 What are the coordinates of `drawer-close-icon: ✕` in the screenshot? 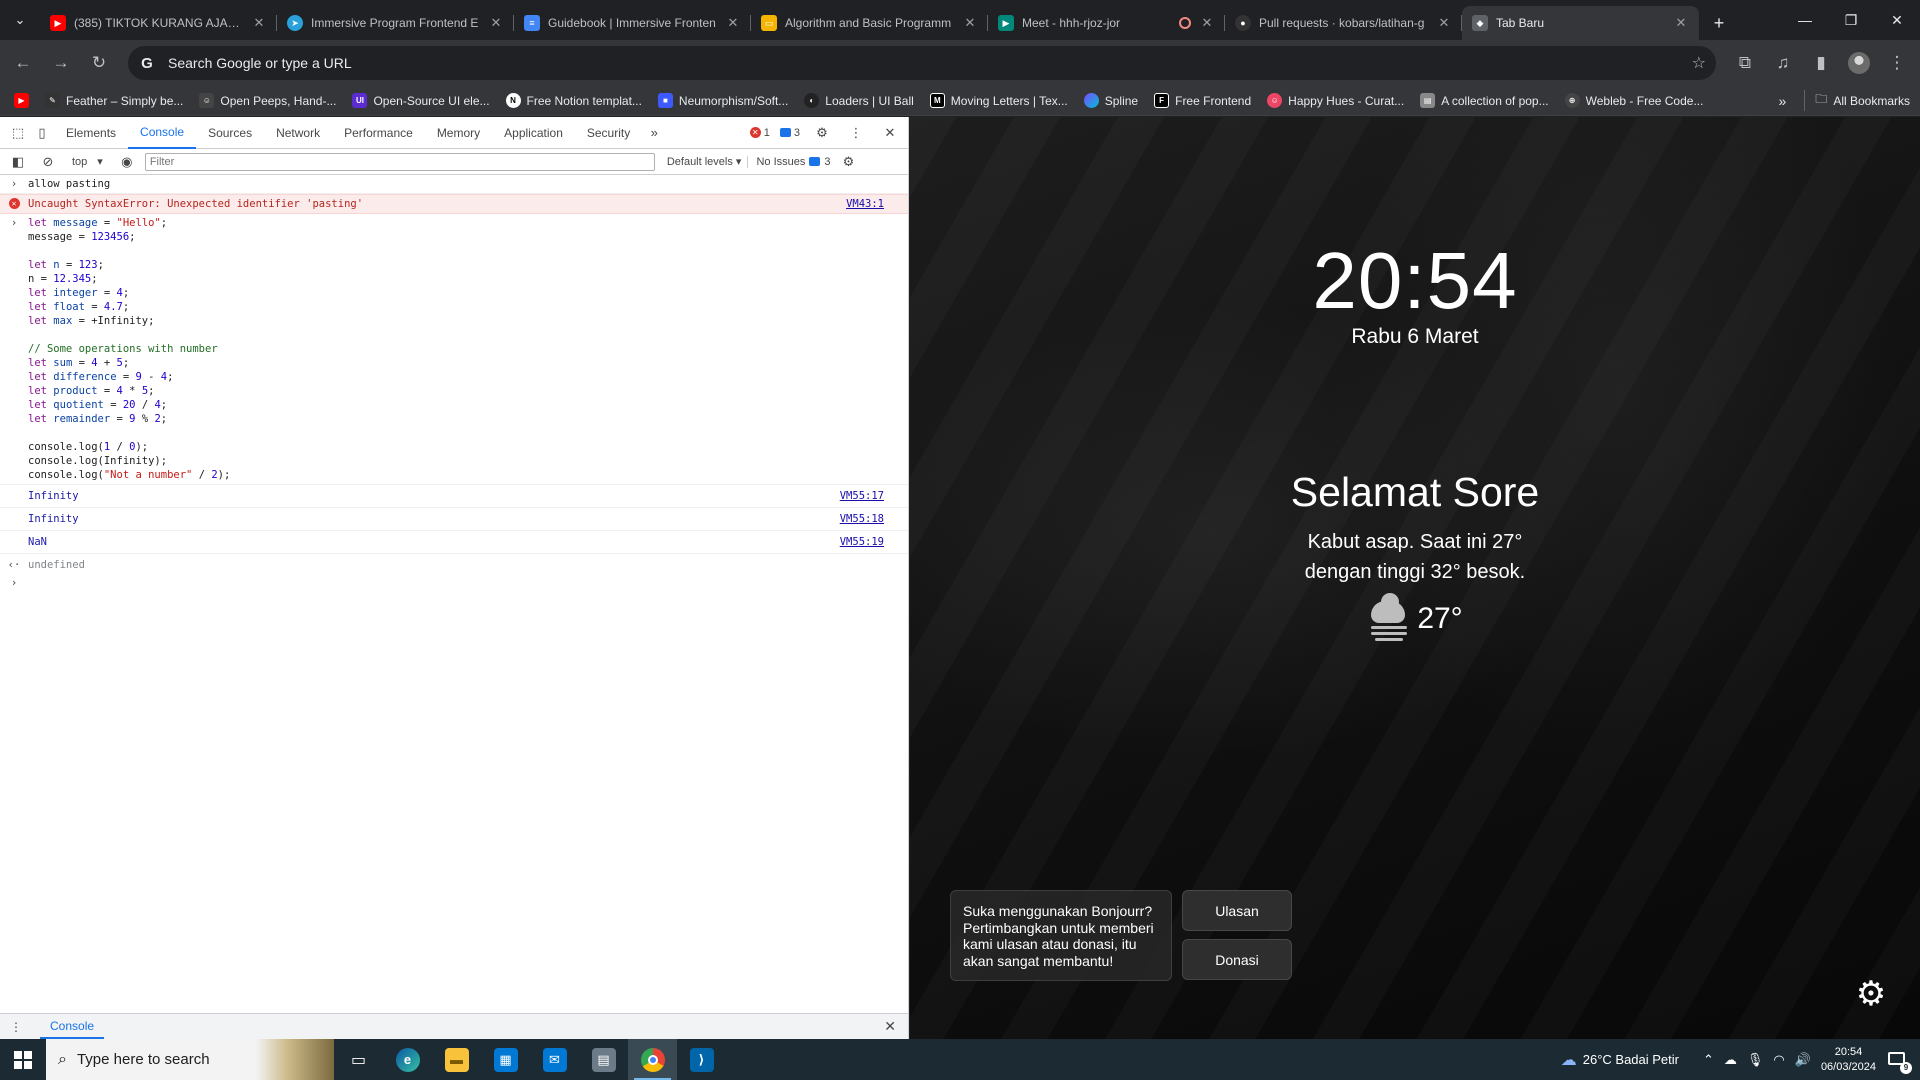 It's located at (896, 1026).